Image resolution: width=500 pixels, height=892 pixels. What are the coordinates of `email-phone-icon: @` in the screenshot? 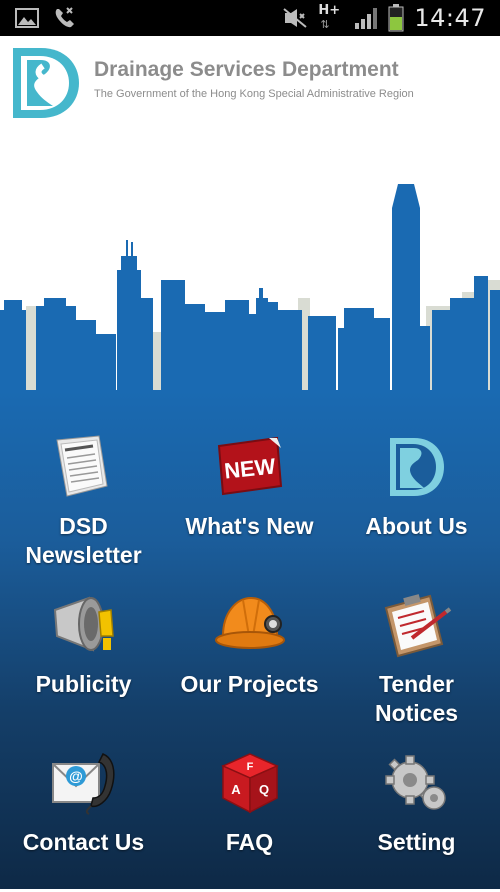 It's located at (82, 784).